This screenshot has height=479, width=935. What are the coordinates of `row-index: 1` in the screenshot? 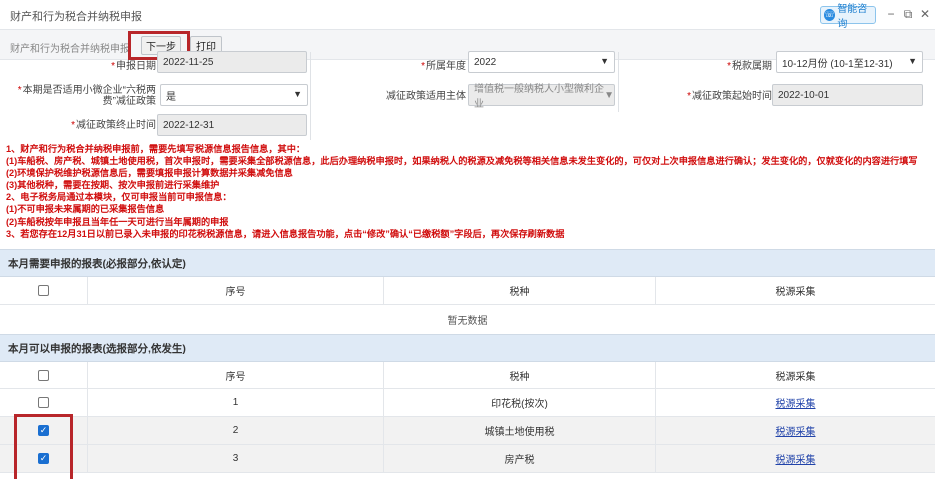 It's located at (236, 402).